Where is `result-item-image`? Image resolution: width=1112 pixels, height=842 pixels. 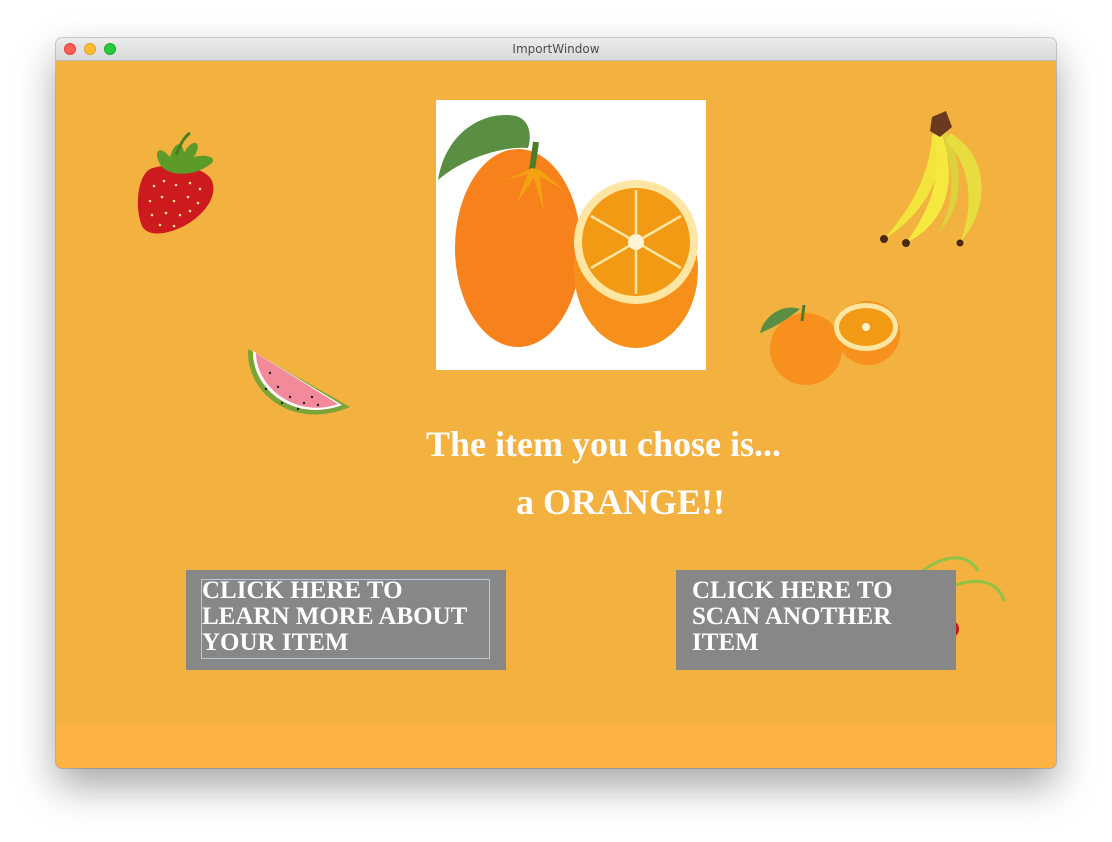
result-item-image is located at coordinates (571, 235).